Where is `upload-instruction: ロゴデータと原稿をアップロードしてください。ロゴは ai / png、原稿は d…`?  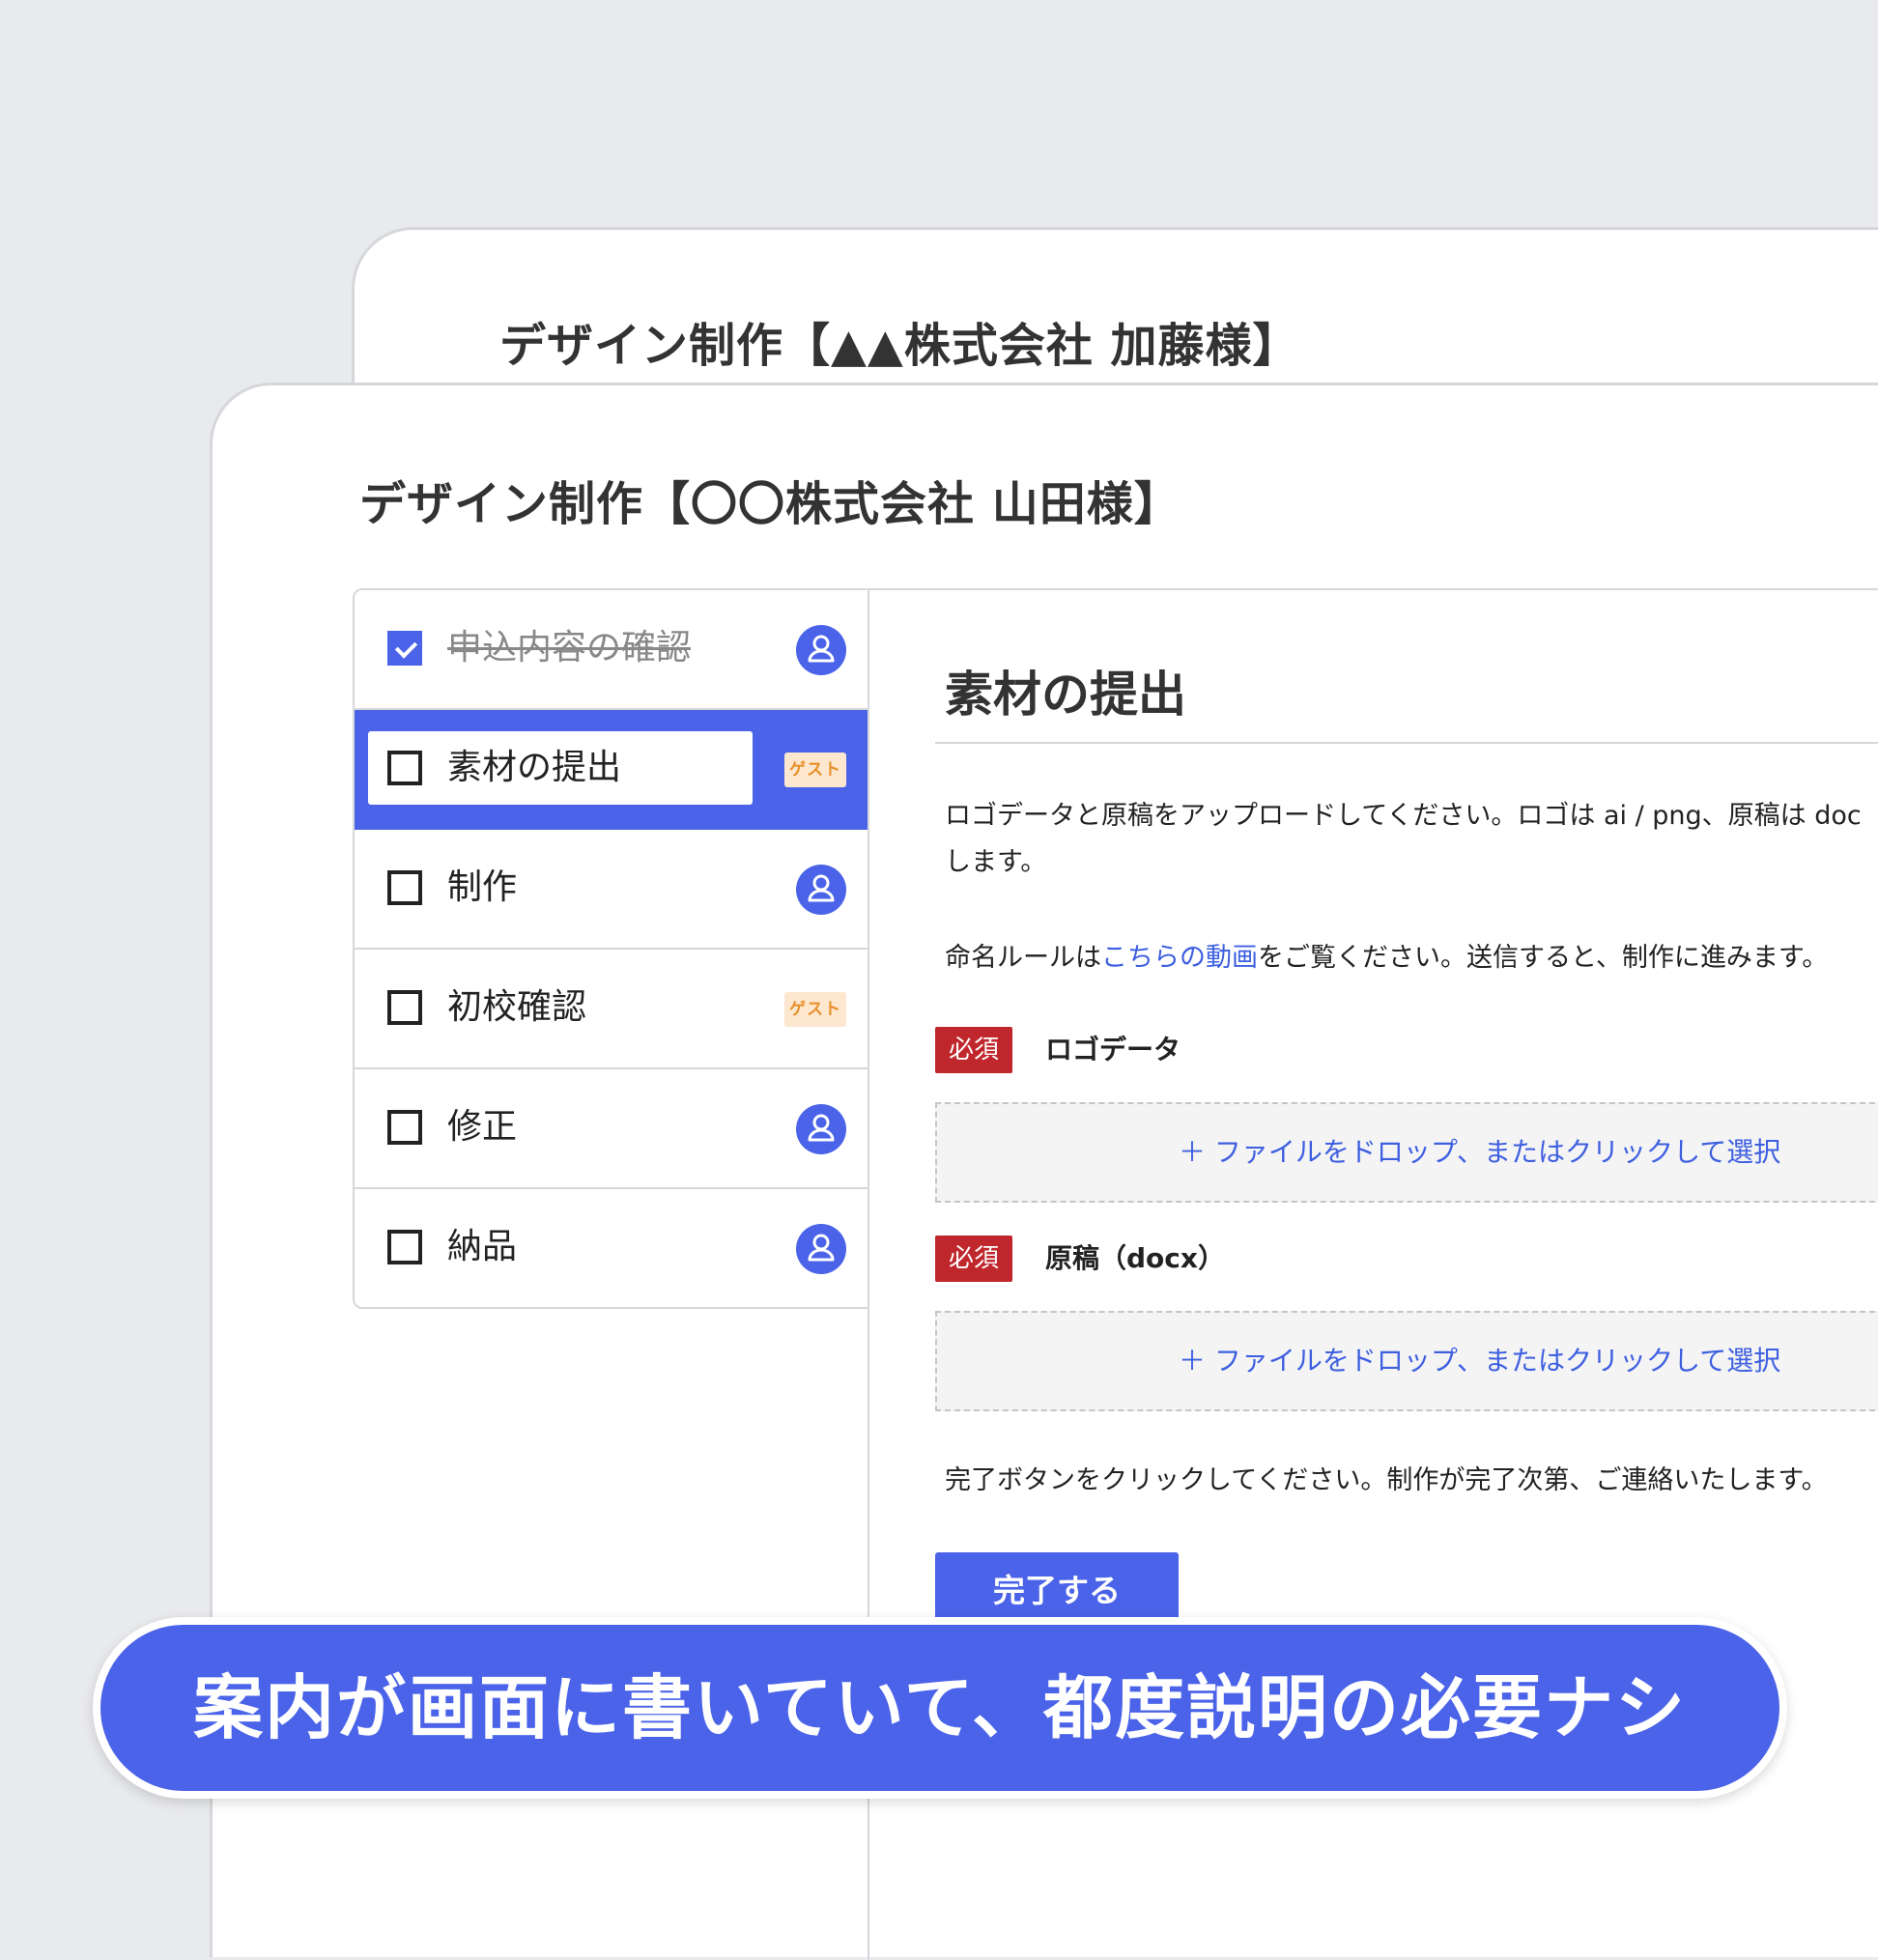 upload-instruction: ロゴデータと原稿をアップロードしてください。ロゴは ai / png、原稿は d… is located at coordinates (1403, 839).